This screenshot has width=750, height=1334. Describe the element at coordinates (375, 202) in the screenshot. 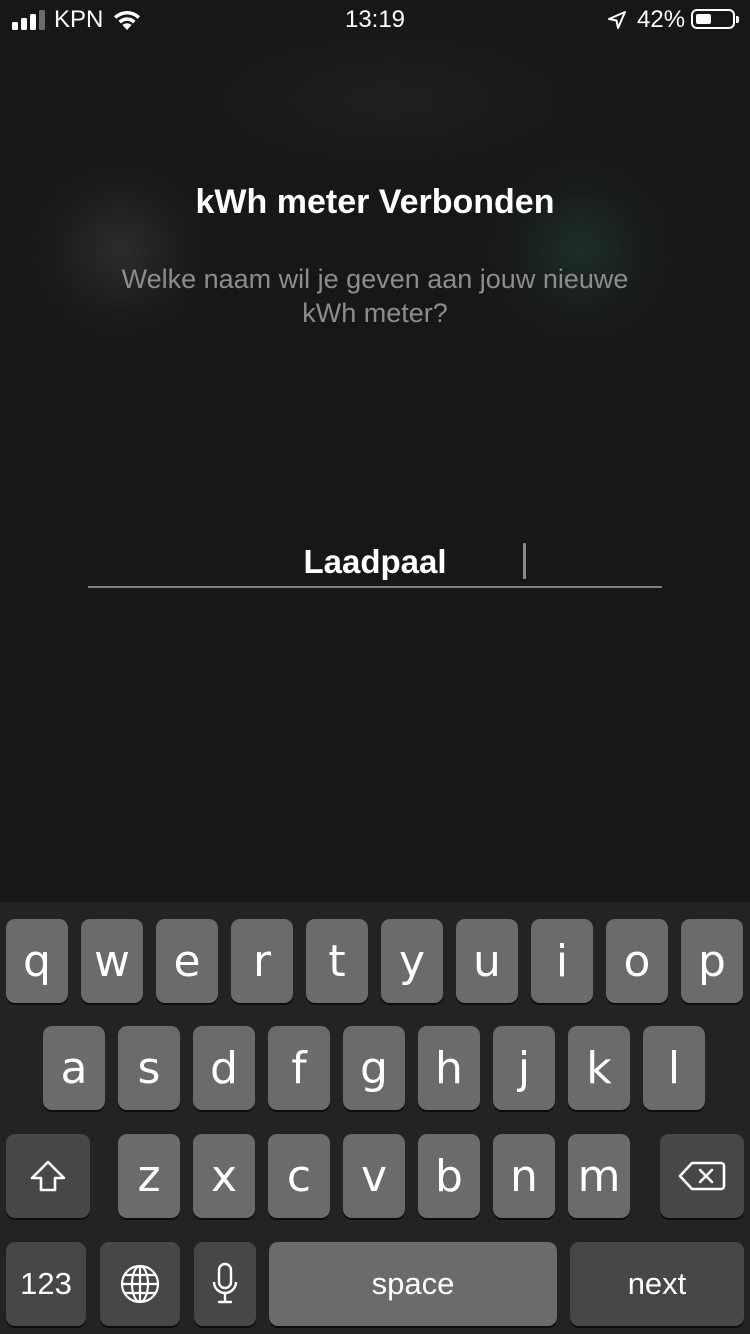

I see `page-title: kWh meter Verbonden` at that location.